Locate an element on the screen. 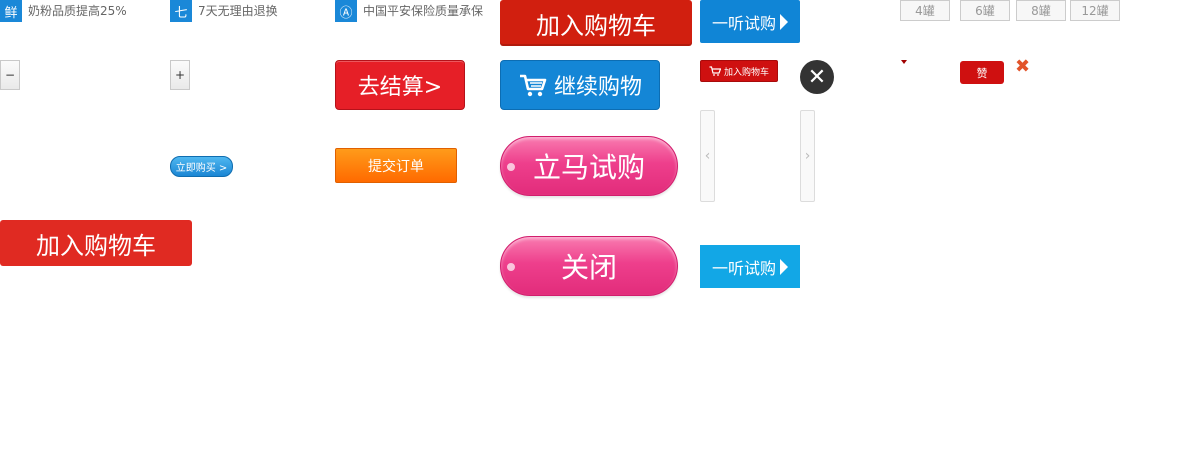 The width and height of the screenshot is (1190, 458). close-label: 关闭 is located at coordinates (588, 267).